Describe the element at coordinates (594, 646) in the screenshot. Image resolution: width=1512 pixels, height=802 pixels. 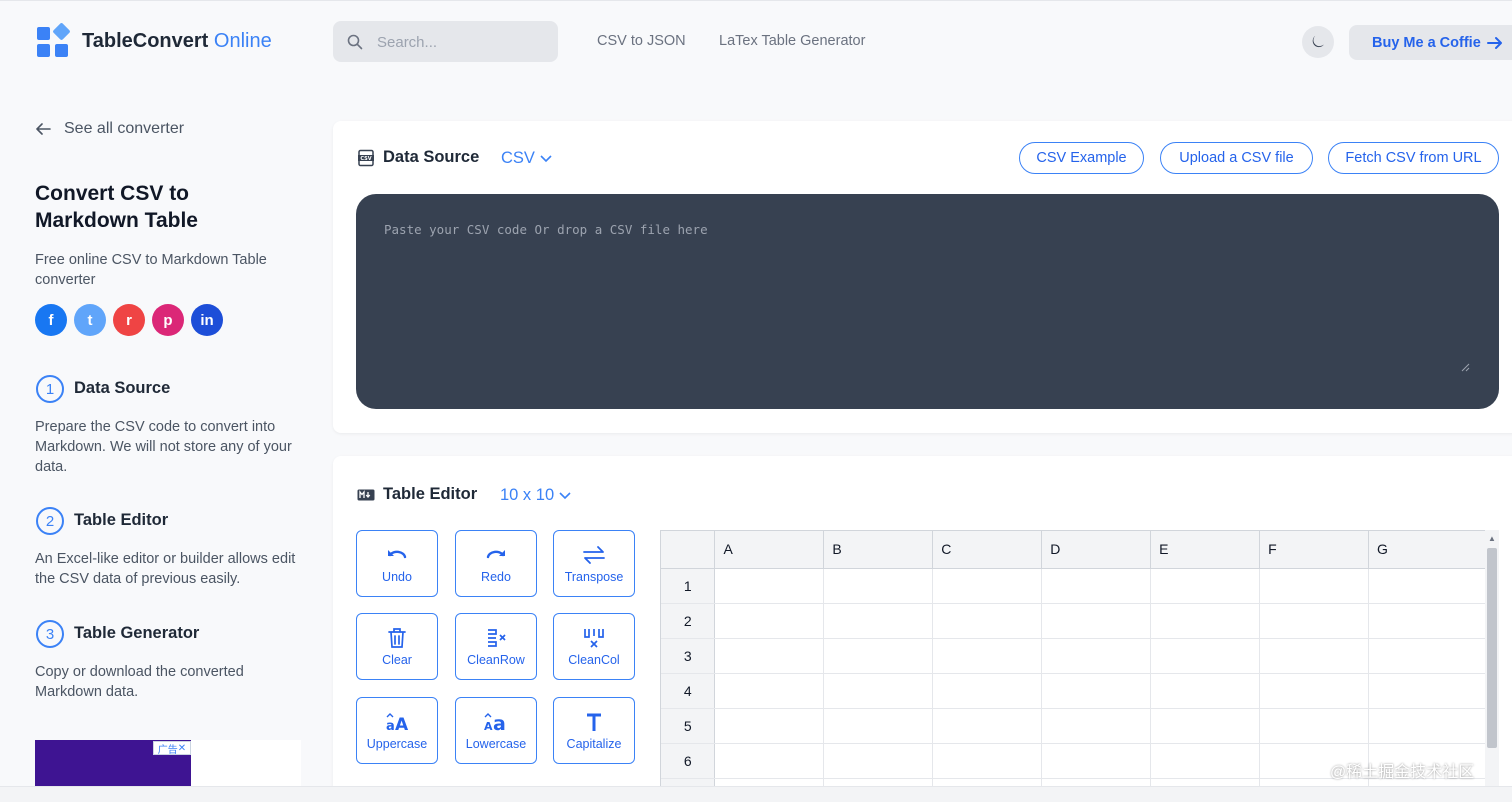
I see `clean-col-button: CleanCol` at that location.